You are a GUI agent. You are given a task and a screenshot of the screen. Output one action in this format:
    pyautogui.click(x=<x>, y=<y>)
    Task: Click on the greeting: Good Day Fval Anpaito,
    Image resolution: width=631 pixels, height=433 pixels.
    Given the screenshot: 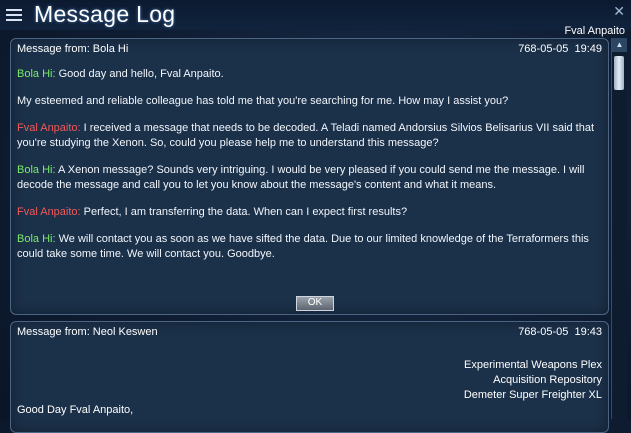 What is the action you would take?
    pyautogui.click(x=75, y=410)
    